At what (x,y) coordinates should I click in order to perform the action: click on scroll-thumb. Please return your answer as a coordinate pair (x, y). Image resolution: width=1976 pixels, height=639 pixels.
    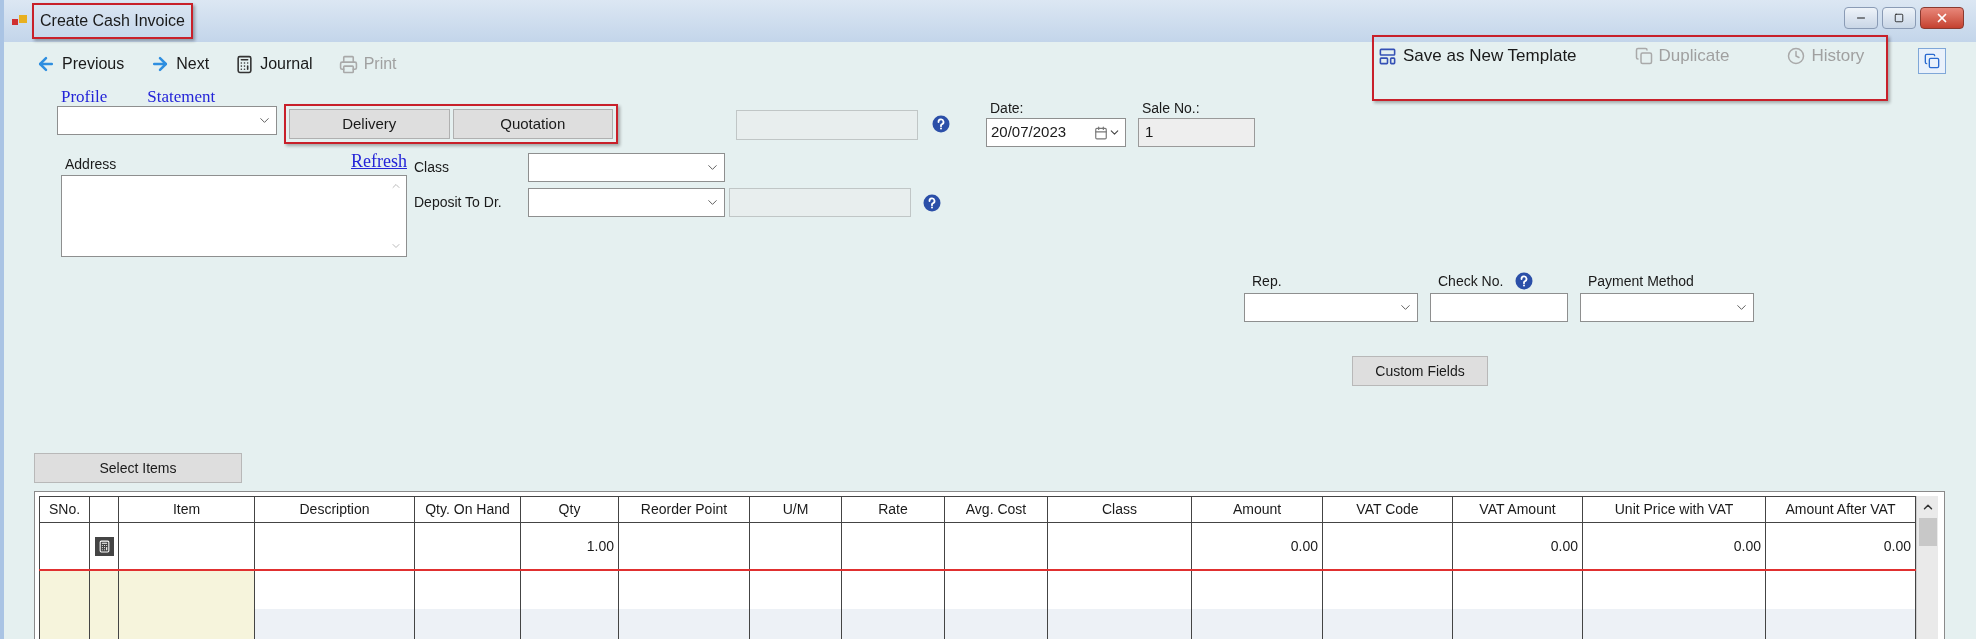
    Looking at the image, I should click on (1927, 532).